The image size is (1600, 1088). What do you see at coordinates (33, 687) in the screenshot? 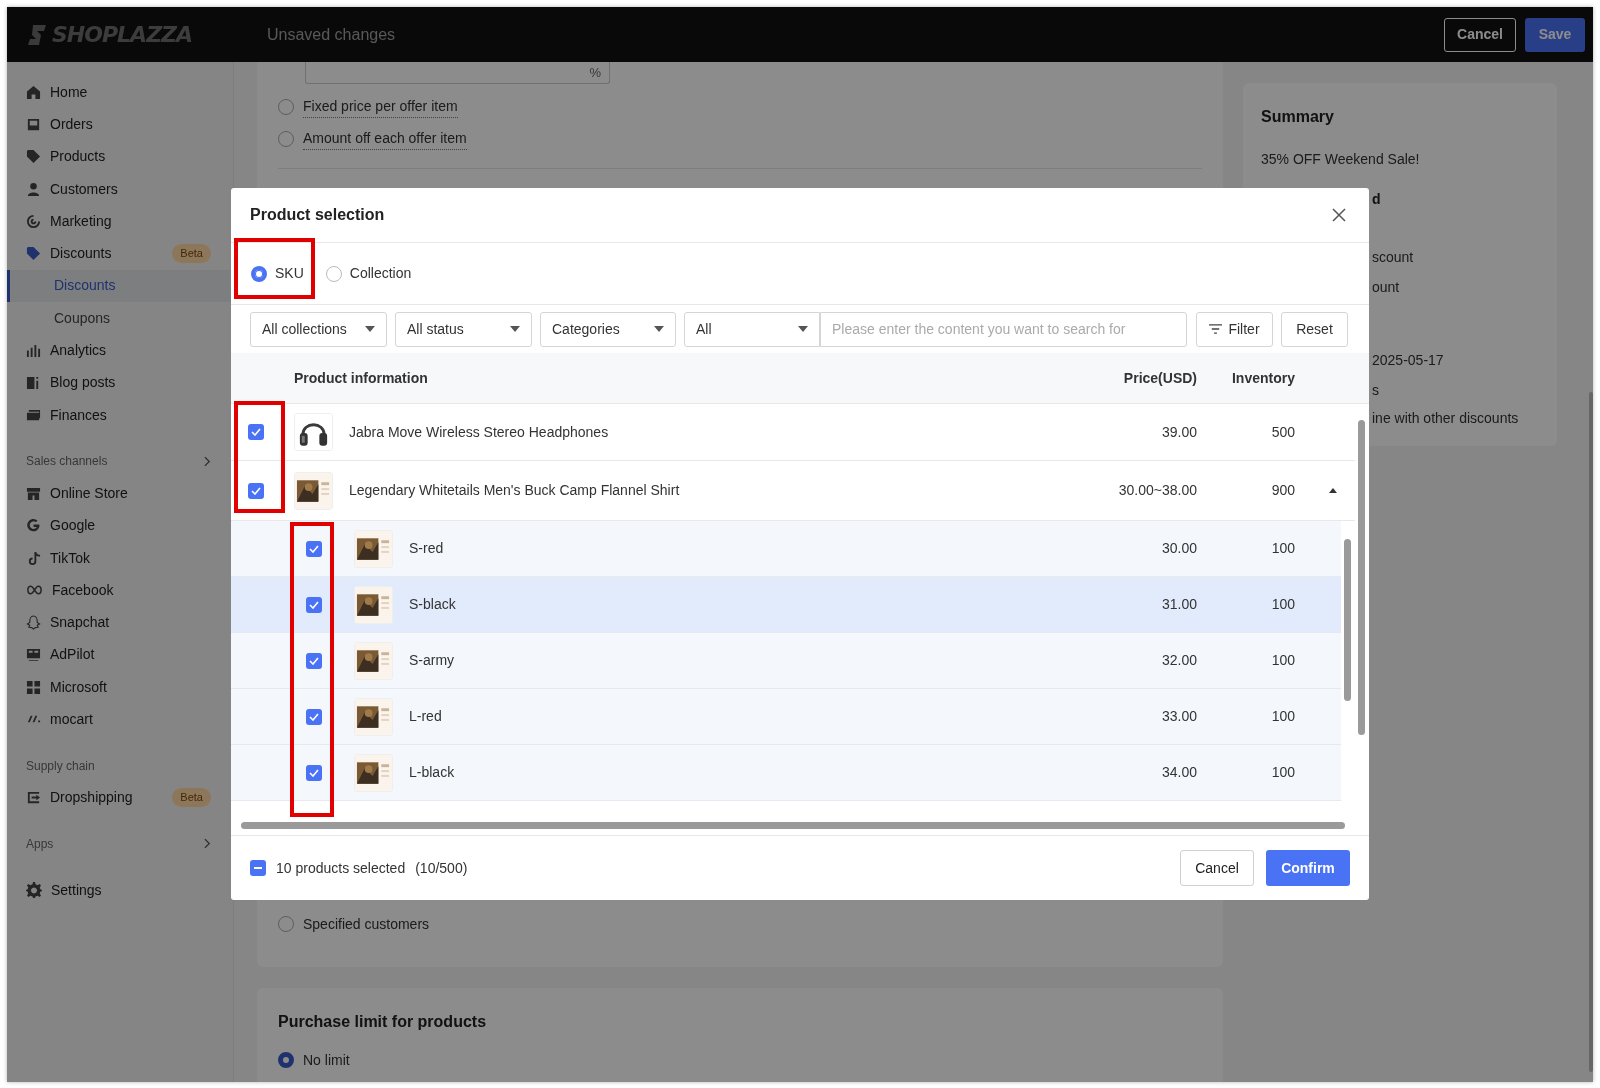
I see `grid-icon` at bounding box center [33, 687].